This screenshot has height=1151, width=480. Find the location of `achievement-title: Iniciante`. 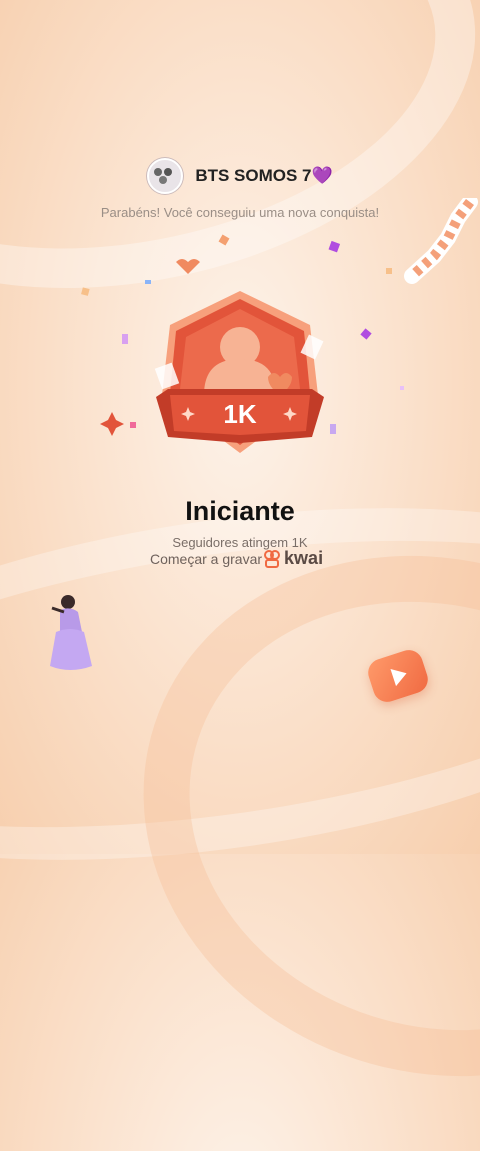

achievement-title: Iniciante is located at coordinates (240, 511).